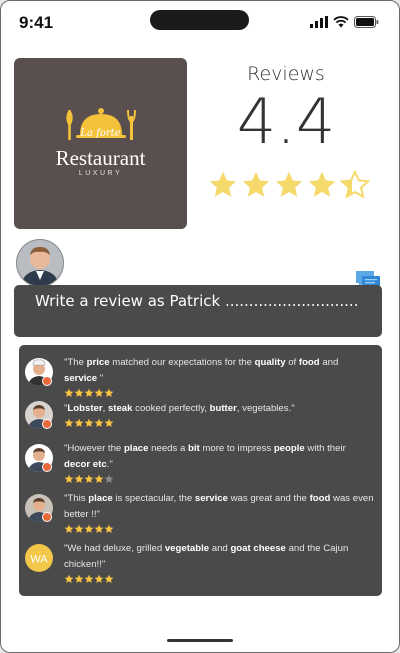 This screenshot has width=400, height=653. What do you see at coordinates (319, 22) in the screenshot?
I see `signal-icon` at bounding box center [319, 22].